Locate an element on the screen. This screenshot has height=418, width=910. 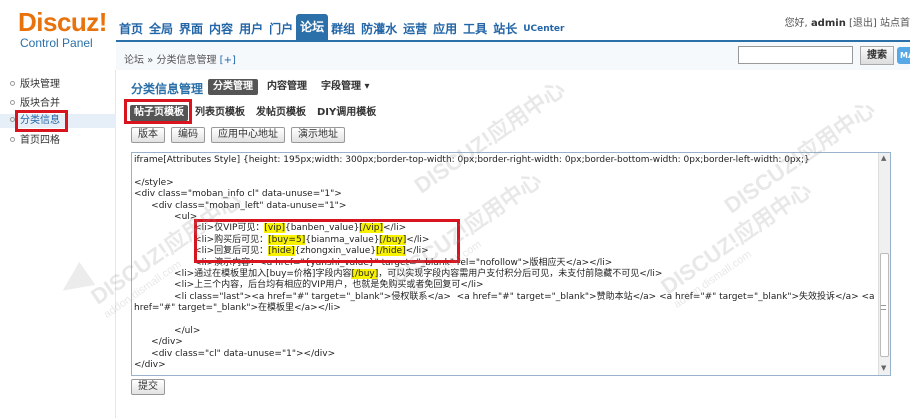
highlight-box-template-tab is located at coordinates (158, 111).